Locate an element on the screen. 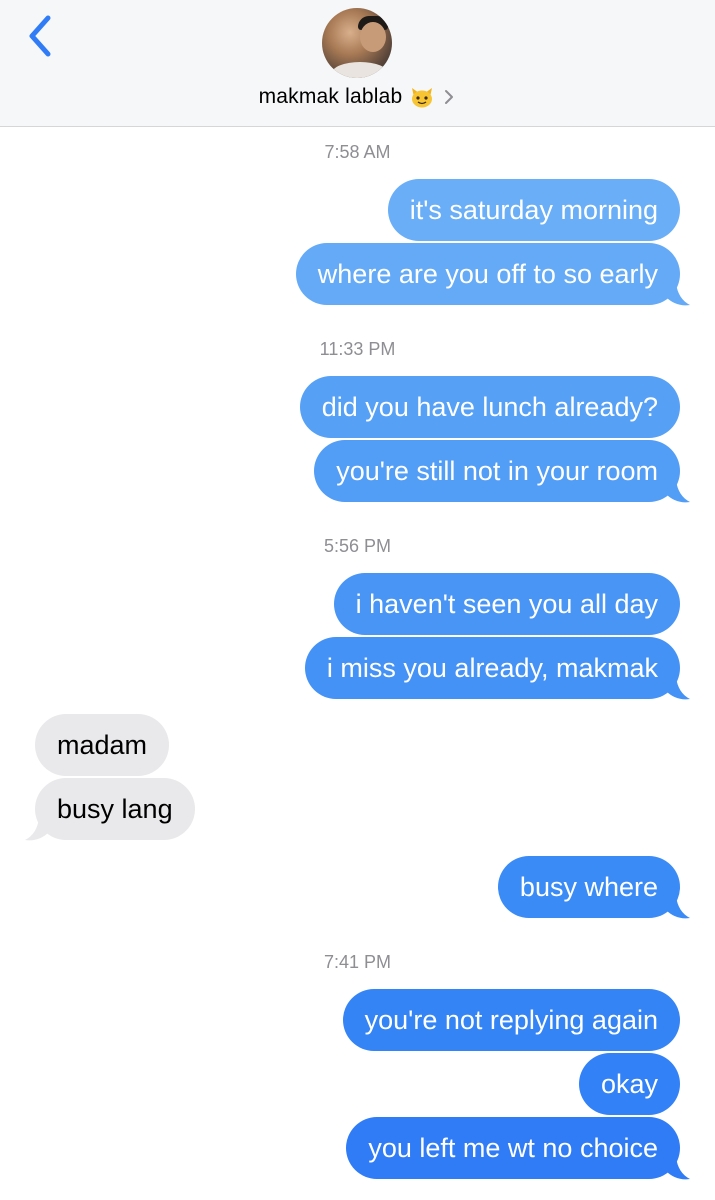  contact-name: makmak lablab is located at coordinates (330, 96).